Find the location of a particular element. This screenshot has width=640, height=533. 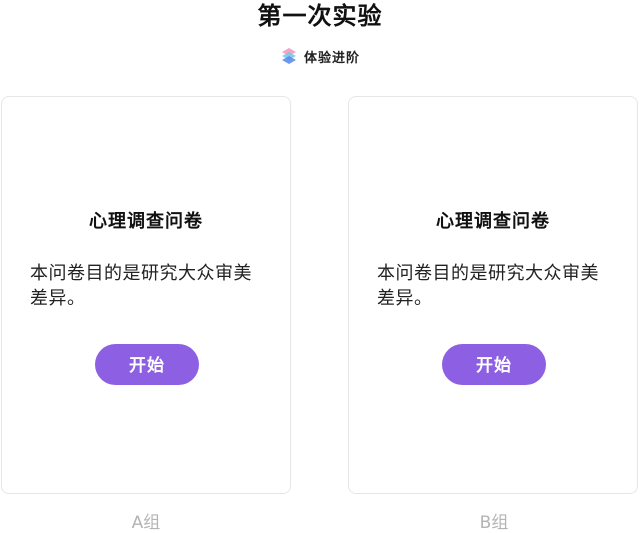

start-button-a: 开始 is located at coordinates (147, 364).